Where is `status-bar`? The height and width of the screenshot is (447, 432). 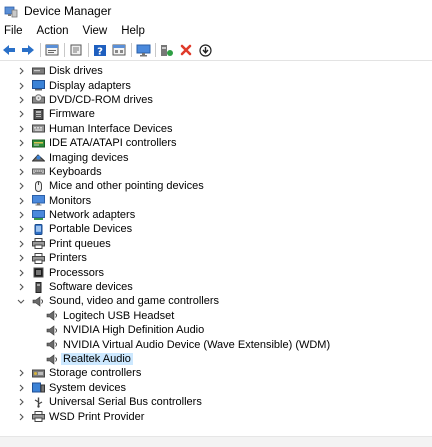 status-bar is located at coordinates (216, 441).